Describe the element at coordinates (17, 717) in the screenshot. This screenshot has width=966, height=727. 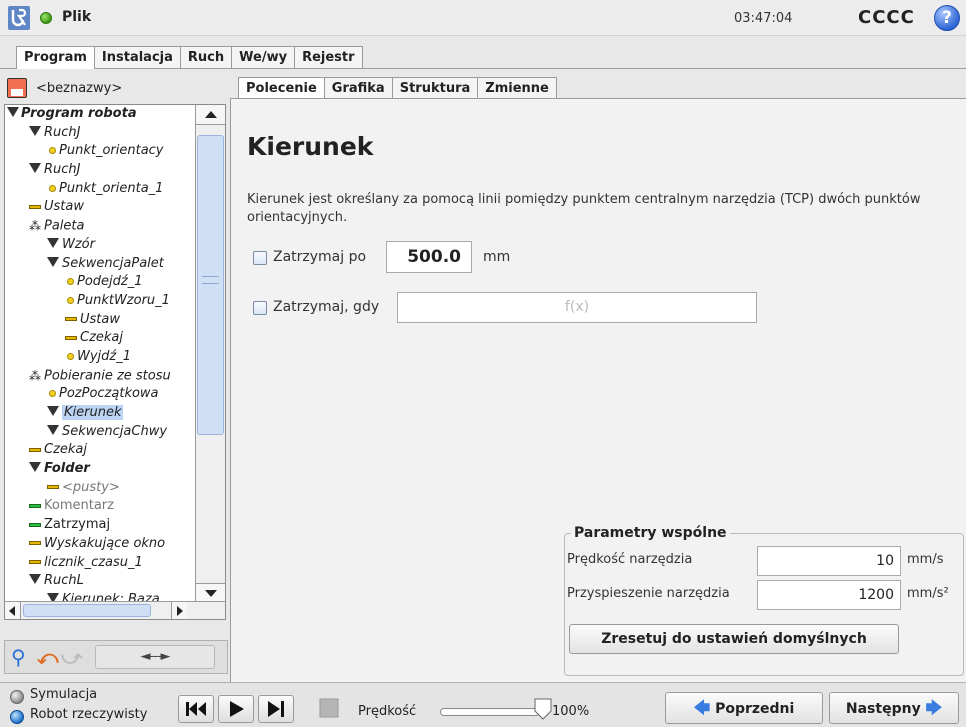
I see `real-robot-radio` at that location.